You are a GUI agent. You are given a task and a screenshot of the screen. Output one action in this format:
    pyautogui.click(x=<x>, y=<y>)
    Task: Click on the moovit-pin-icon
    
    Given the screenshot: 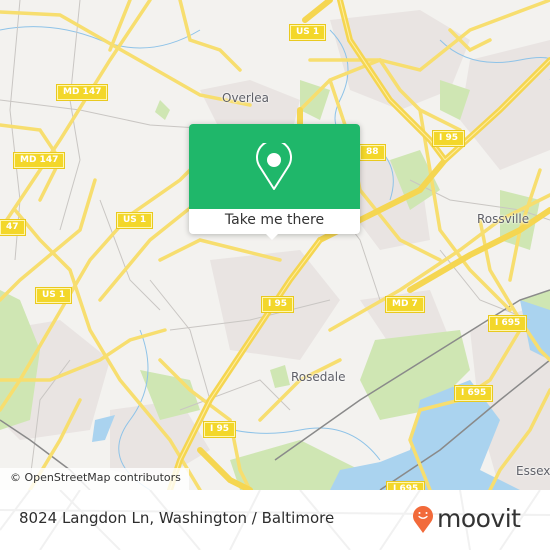 What is the action you would take?
    pyautogui.click(x=423, y=519)
    